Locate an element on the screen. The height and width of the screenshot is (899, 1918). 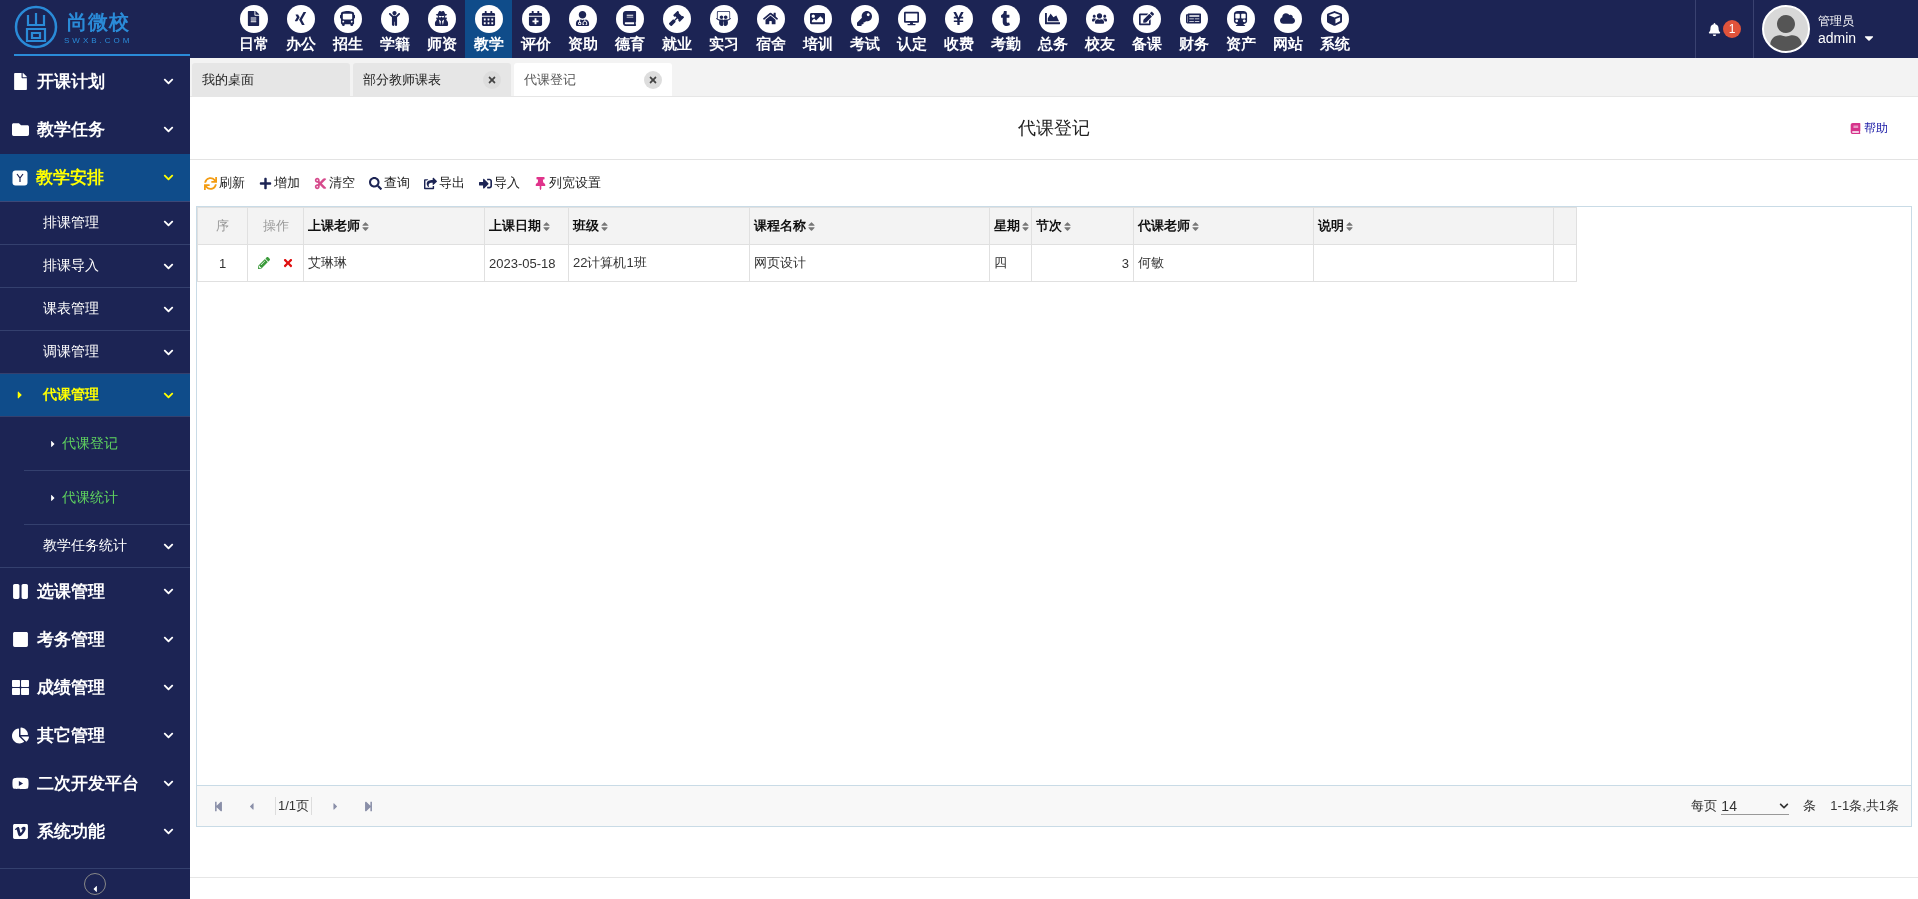
chart-icon is located at coordinates (1052, 18).